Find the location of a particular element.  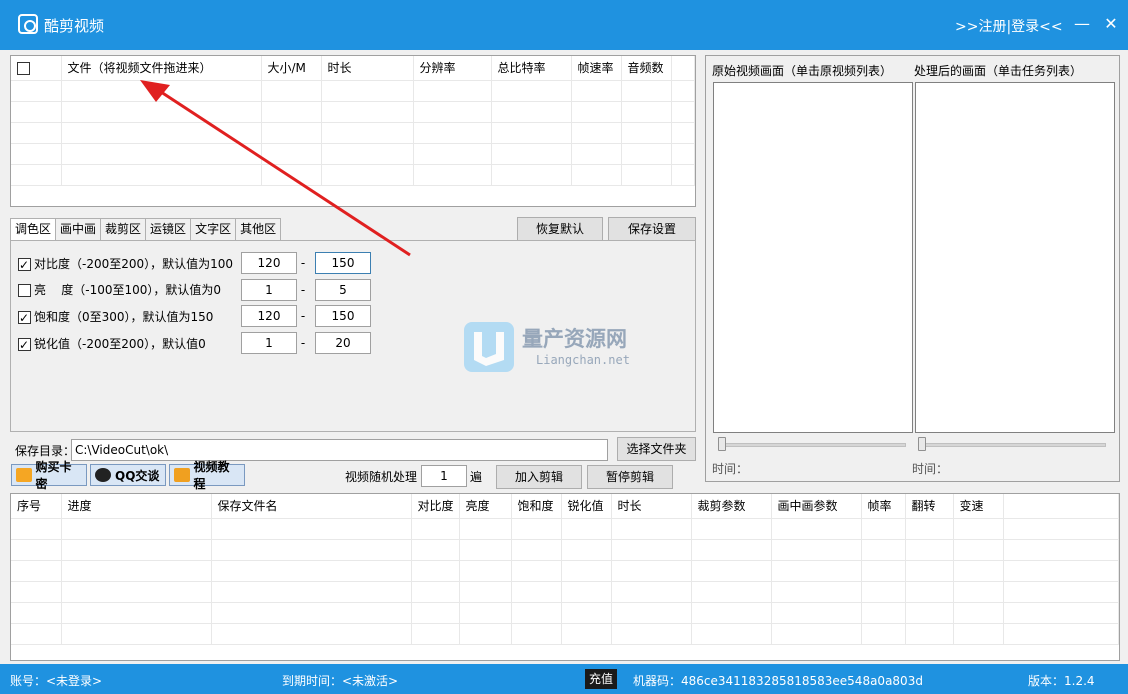

col-task-duration: 时长 is located at coordinates (651, 506).